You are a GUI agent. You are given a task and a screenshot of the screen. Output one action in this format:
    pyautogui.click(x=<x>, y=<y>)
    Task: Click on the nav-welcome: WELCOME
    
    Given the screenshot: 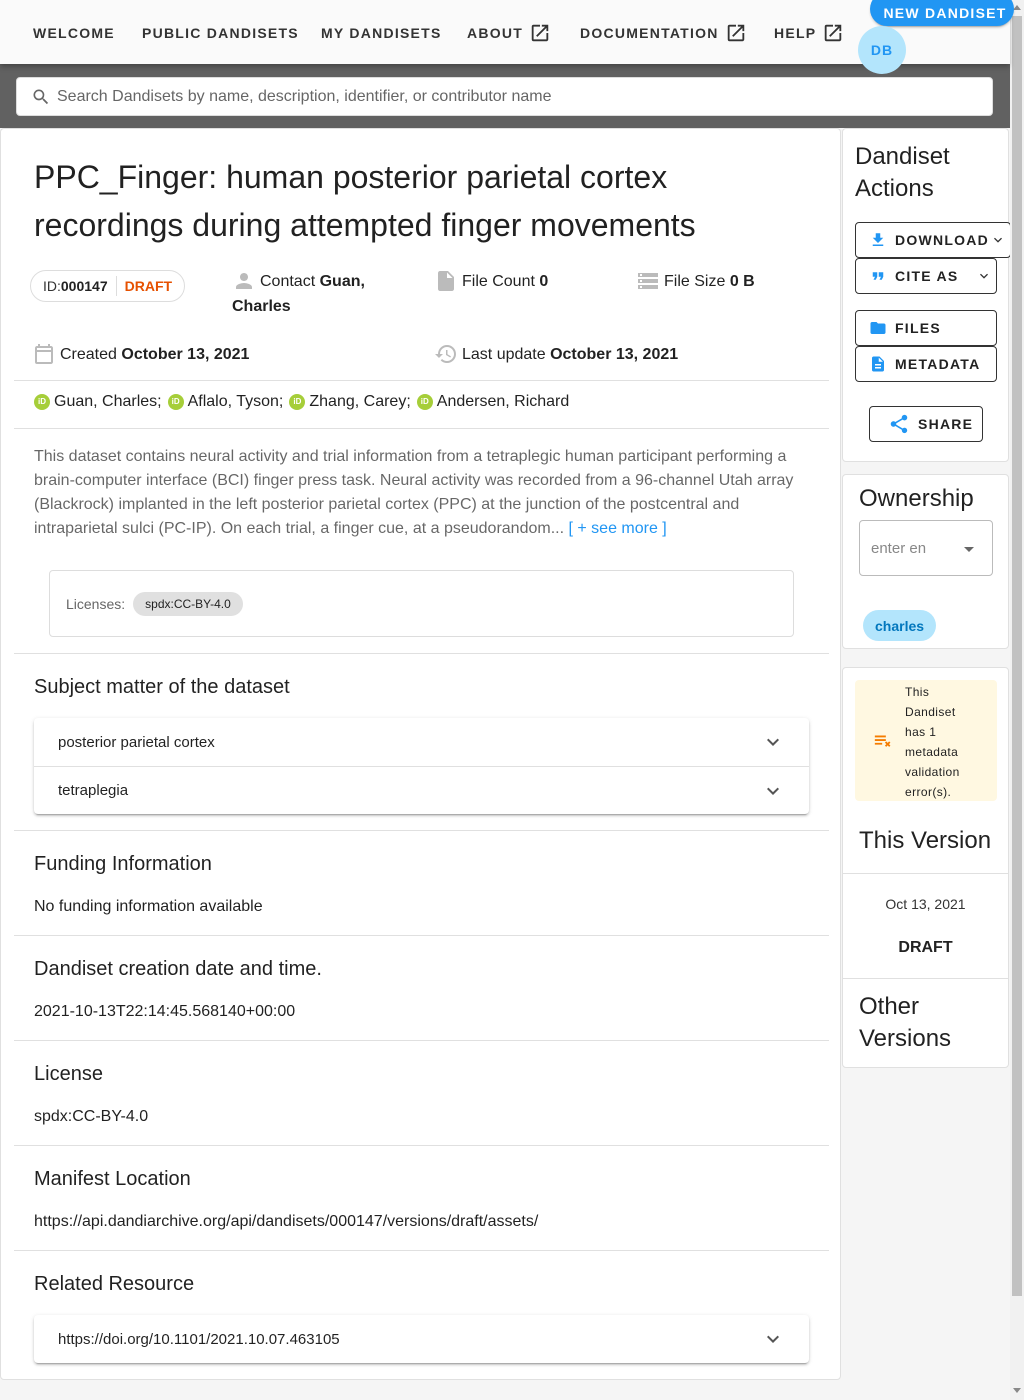 What is the action you would take?
    pyautogui.click(x=74, y=33)
    